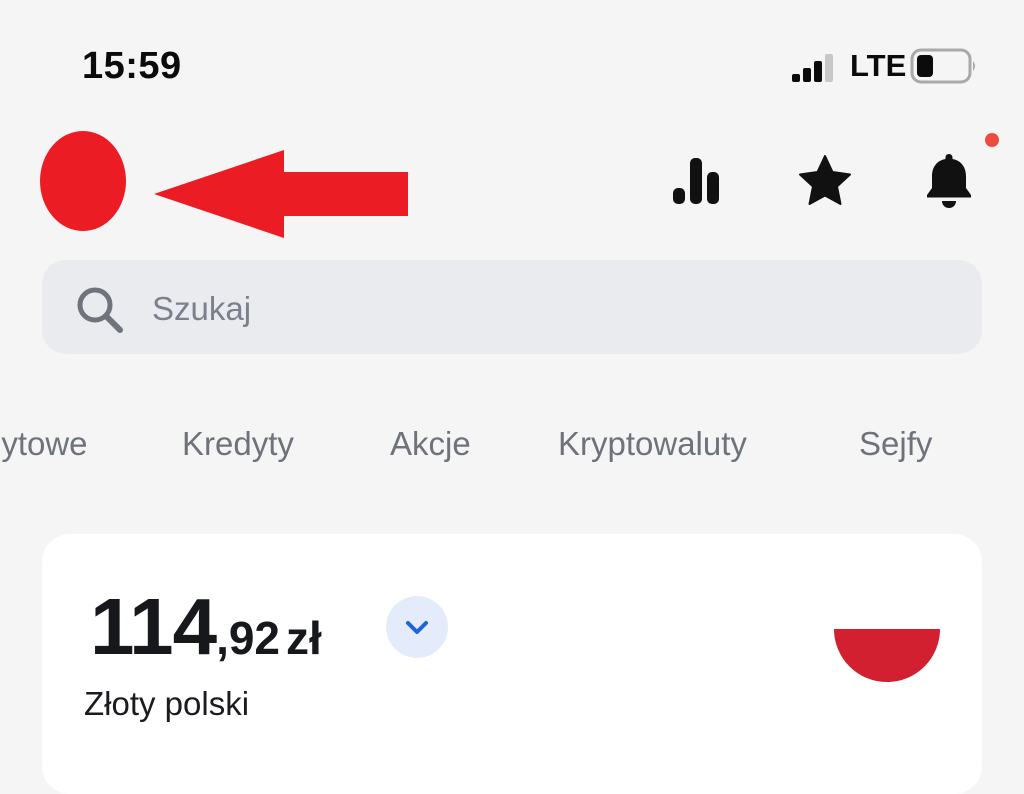 This screenshot has width=1024, height=794. I want to click on chevron-down-icon, so click(417, 627).